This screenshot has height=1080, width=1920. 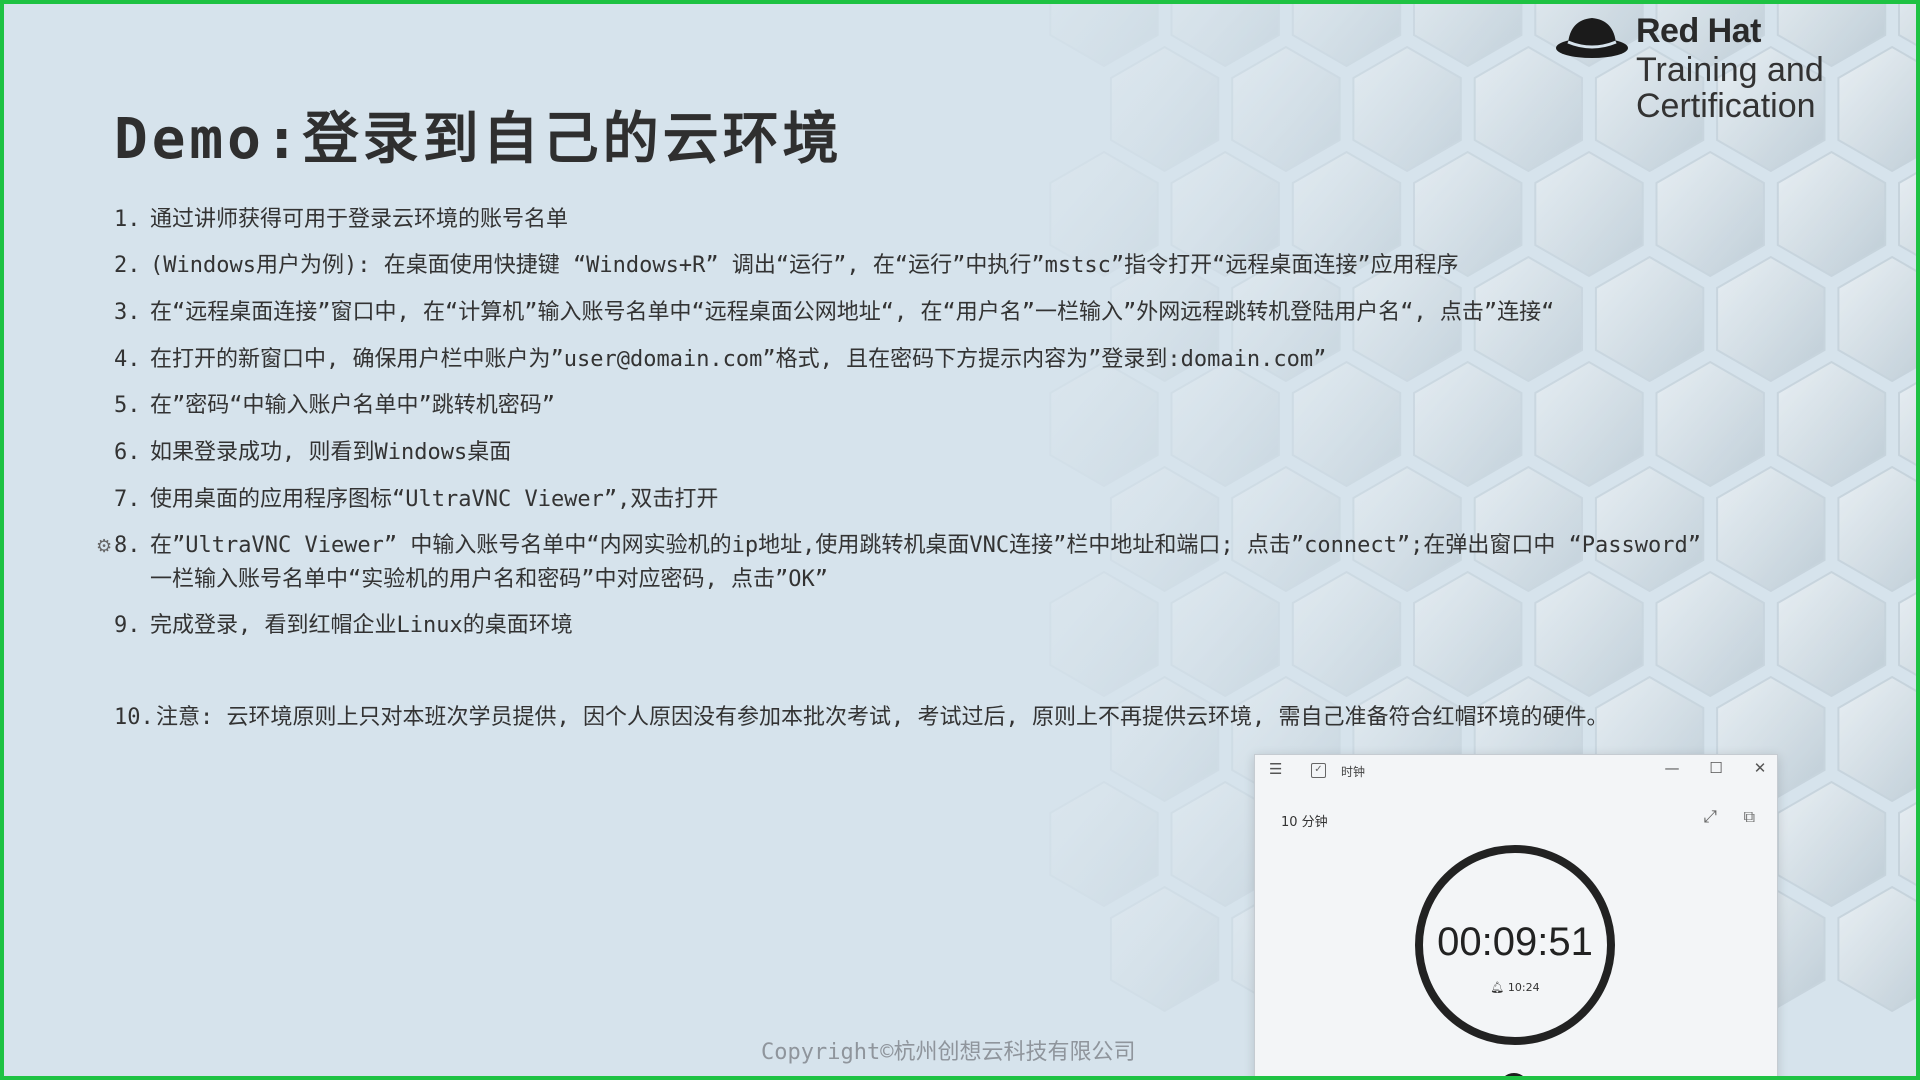 What do you see at coordinates (104, 546) in the screenshot?
I see `gear-icon: ⚙` at bounding box center [104, 546].